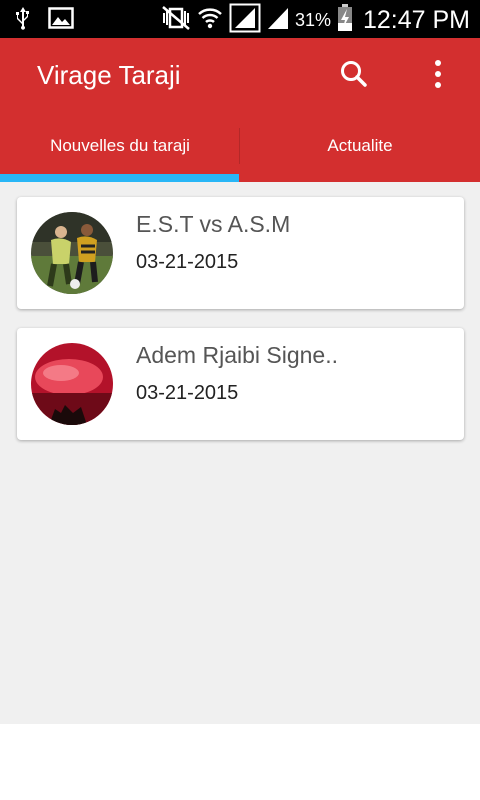 This screenshot has height=800, width=480. I want to click on search-button, so click(354, 74).